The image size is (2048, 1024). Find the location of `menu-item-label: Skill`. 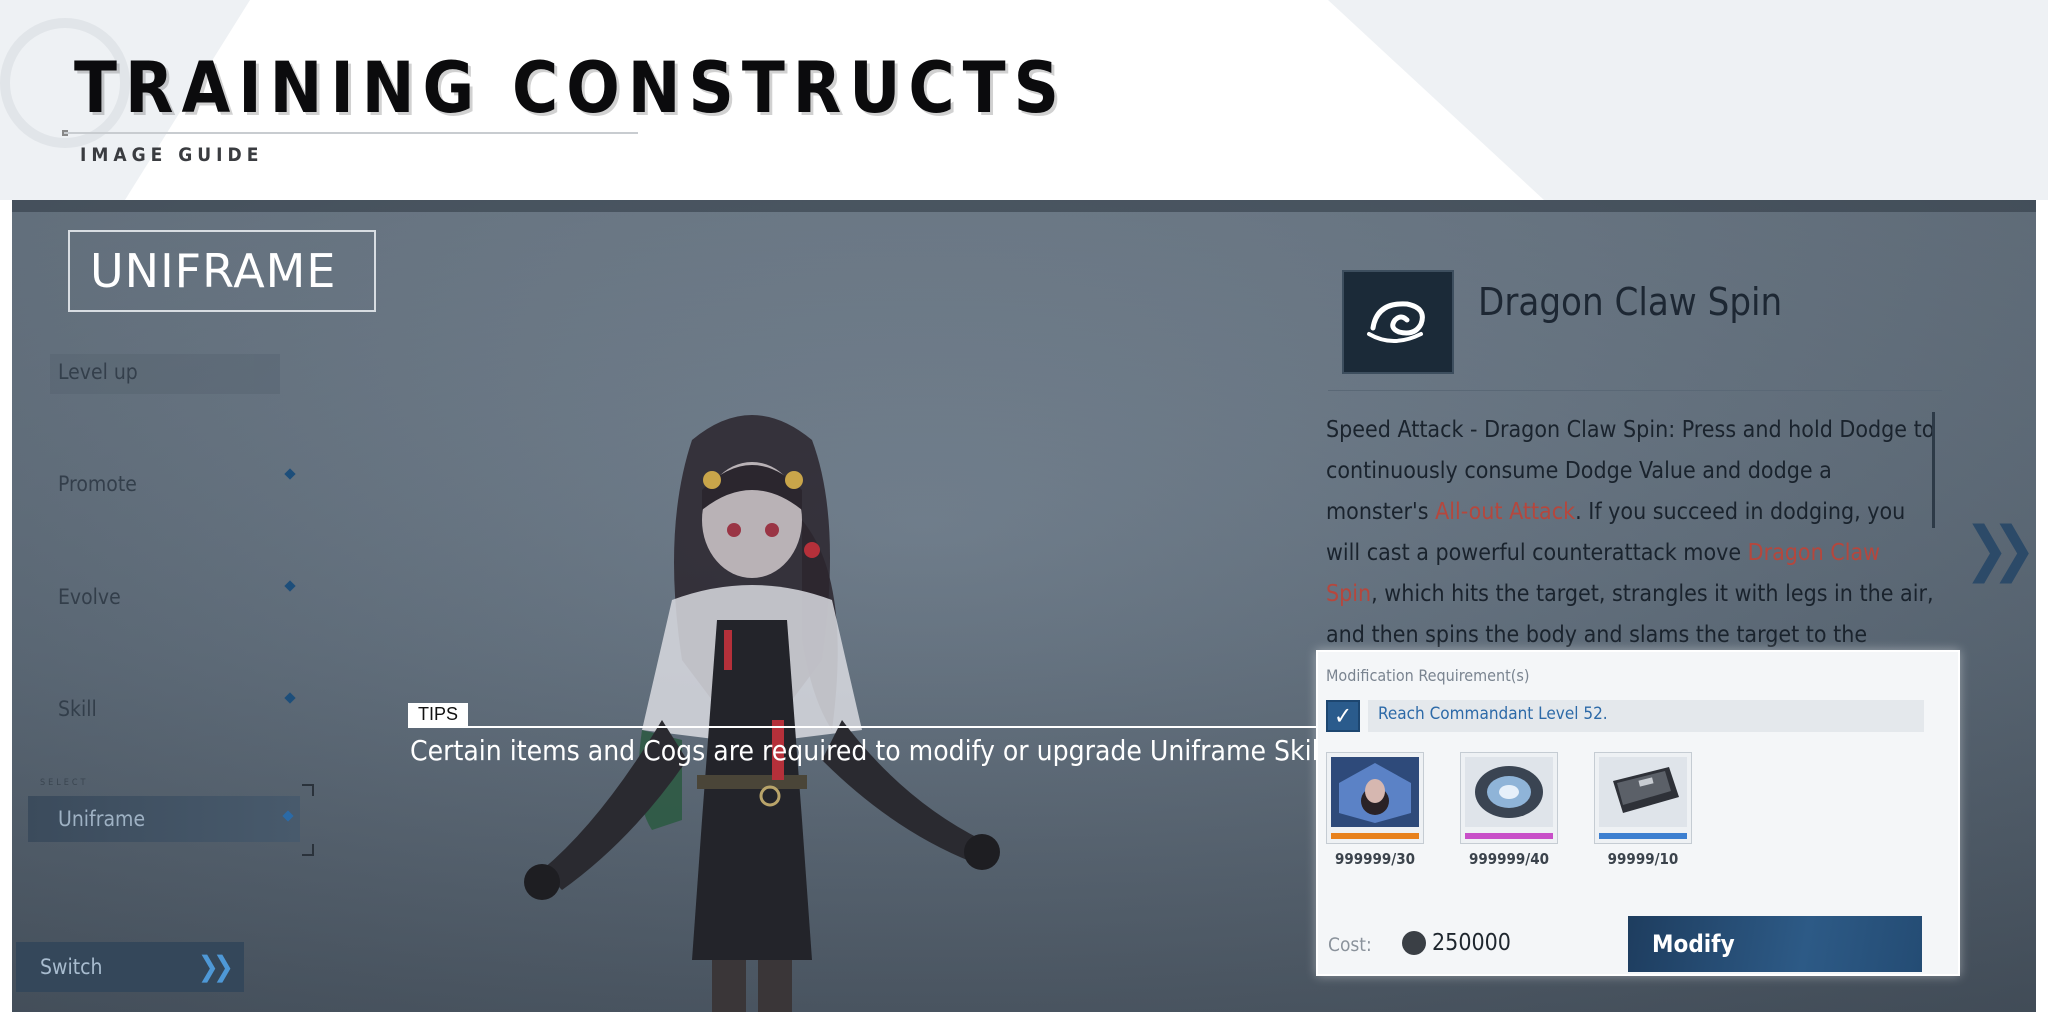

menu-item-label: Skill is located at coordinates (77, 709).